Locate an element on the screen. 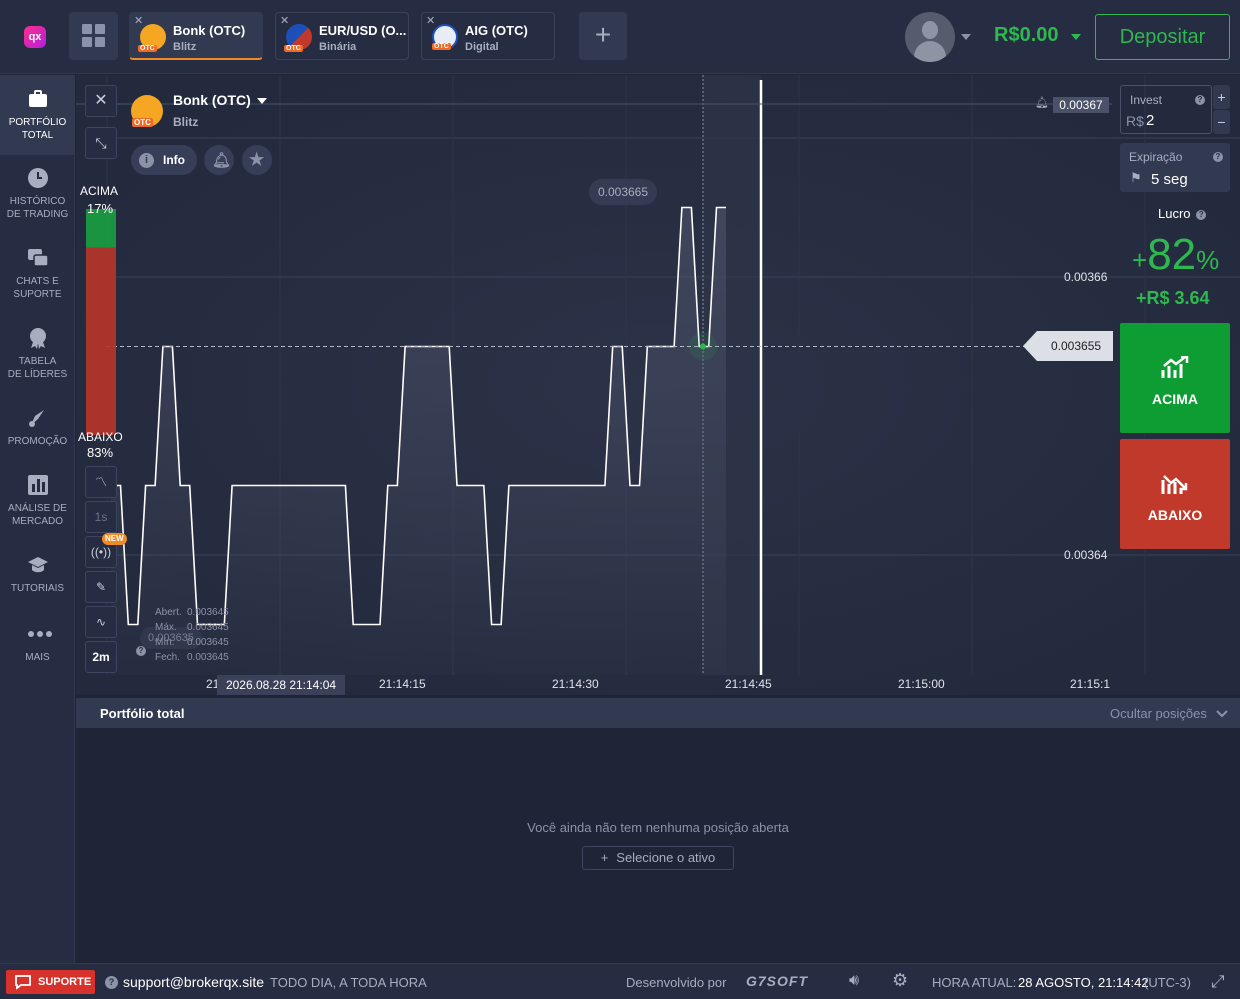 This screenshot has height=999, width=1240. bonk-coin-icon: OTC is located at coordinates (152, 38).